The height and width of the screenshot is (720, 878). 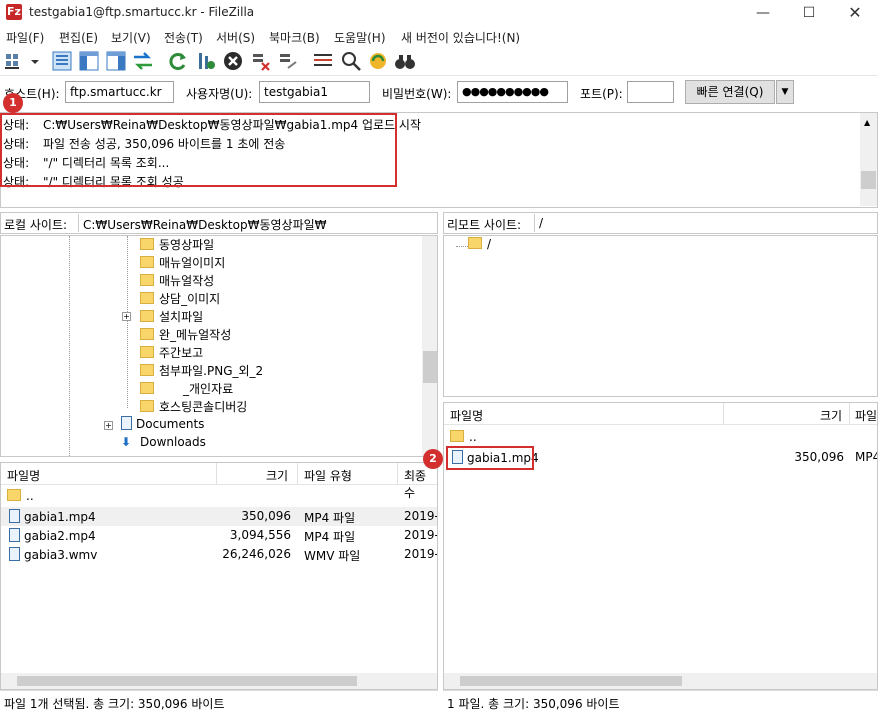 What do you see at coordinates (314, 92) in the screenshot?
I see `username-input: testgabia1` at bounding box center [314, 92].